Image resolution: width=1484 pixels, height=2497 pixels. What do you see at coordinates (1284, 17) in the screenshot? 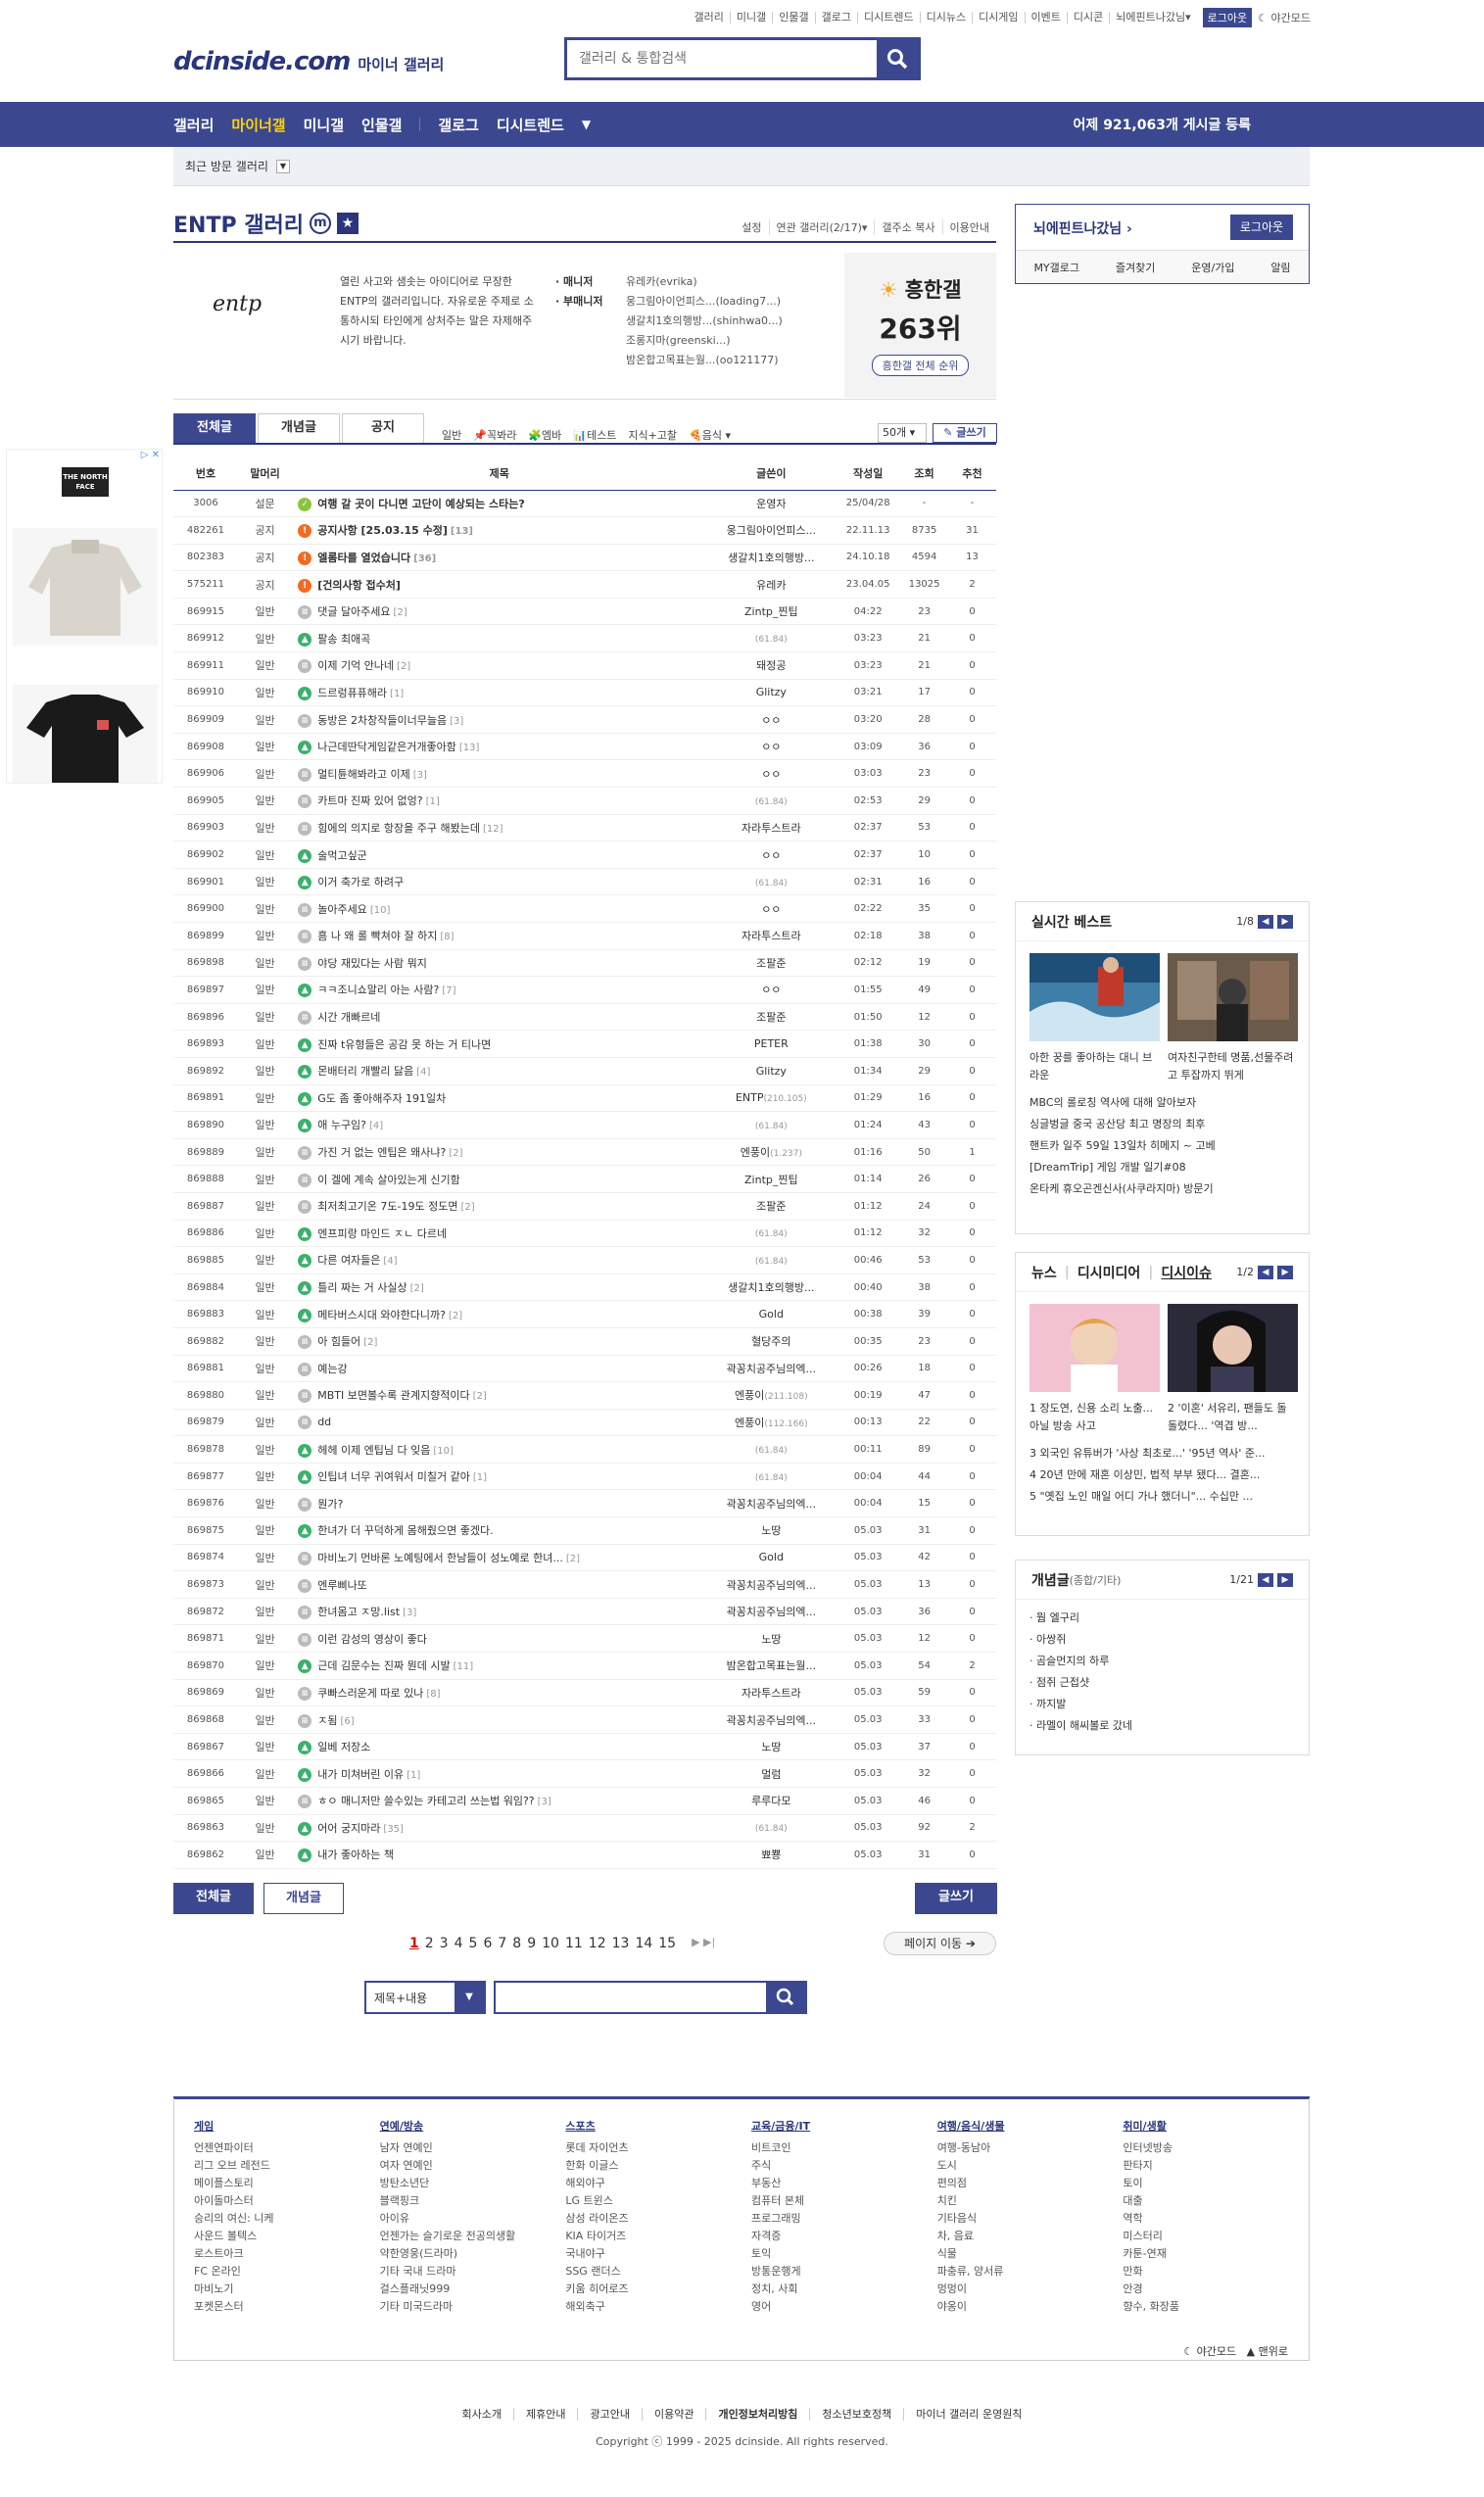
I see `night-mode-toggle: ☾ 야간모드` at bounding box center [1284, 17].